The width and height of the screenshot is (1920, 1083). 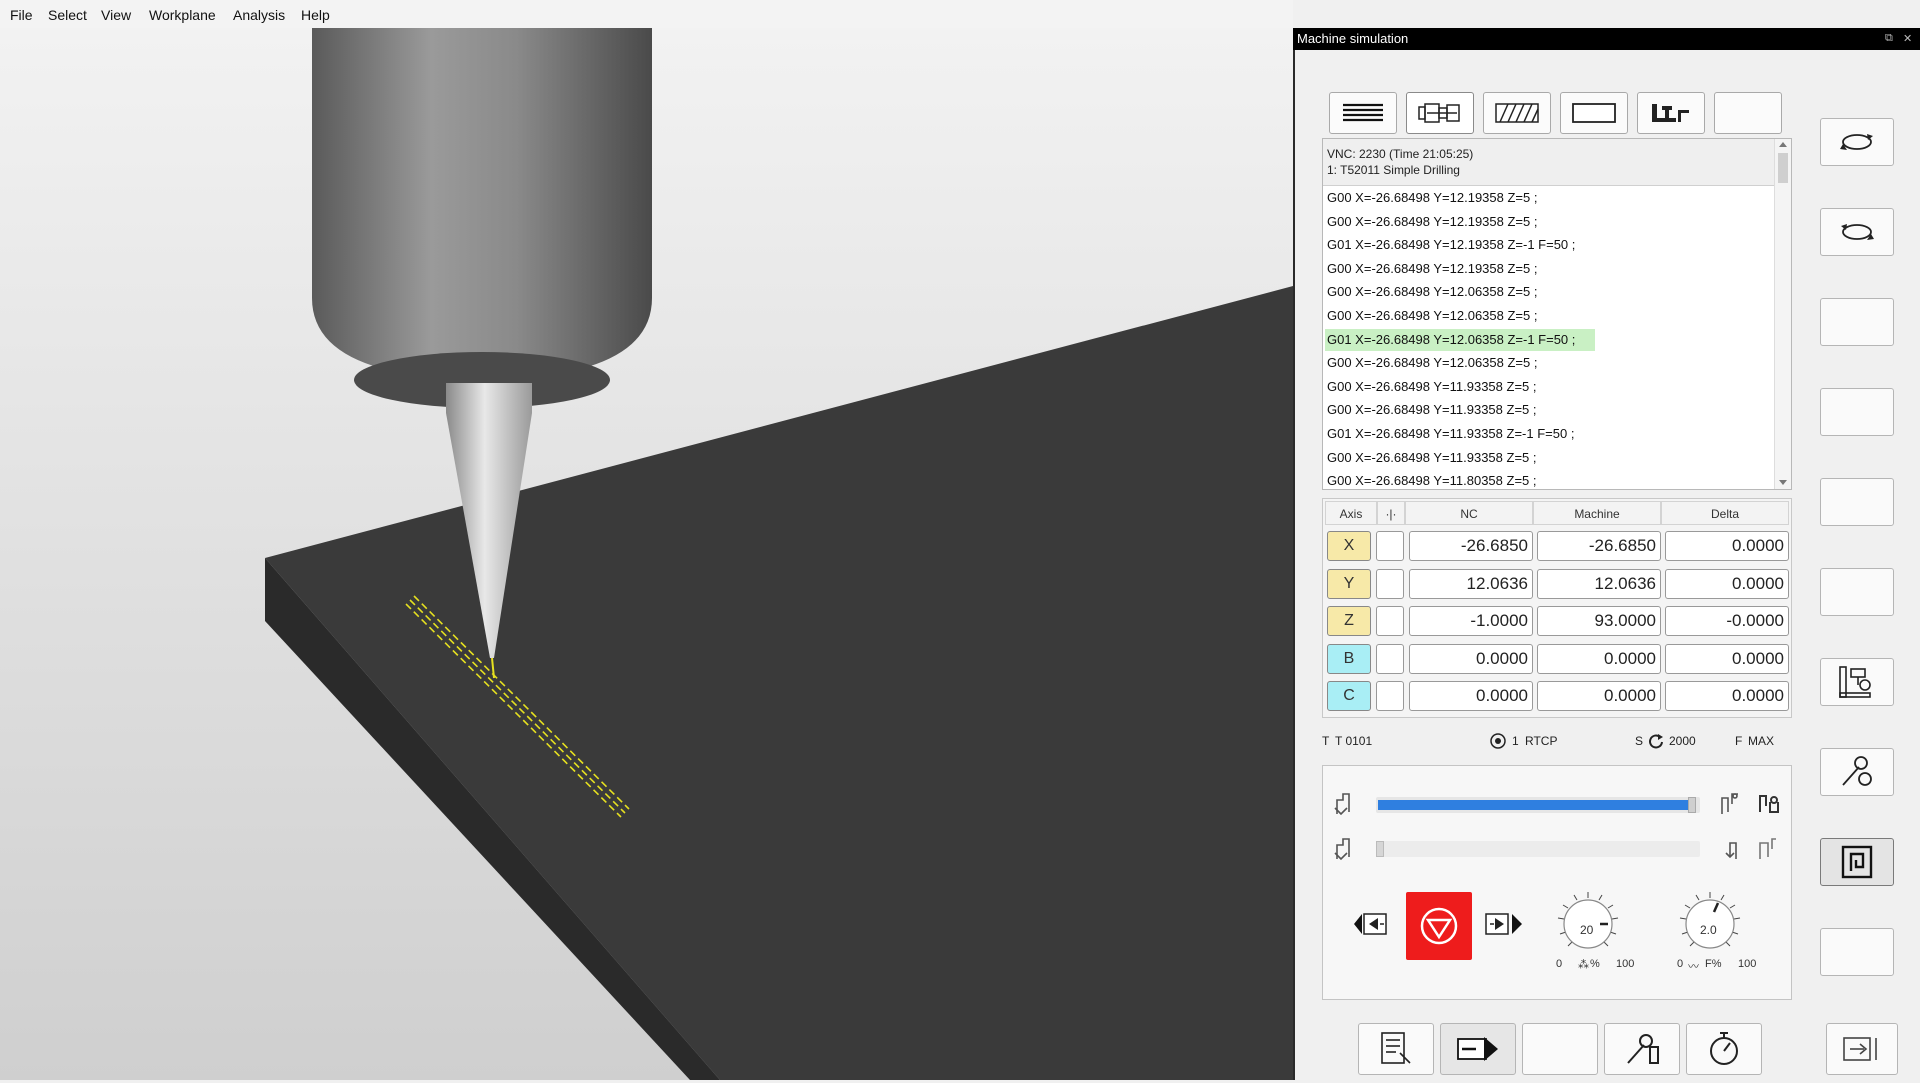 I want to click on blank-view-button, so click(x=1594, y=113).